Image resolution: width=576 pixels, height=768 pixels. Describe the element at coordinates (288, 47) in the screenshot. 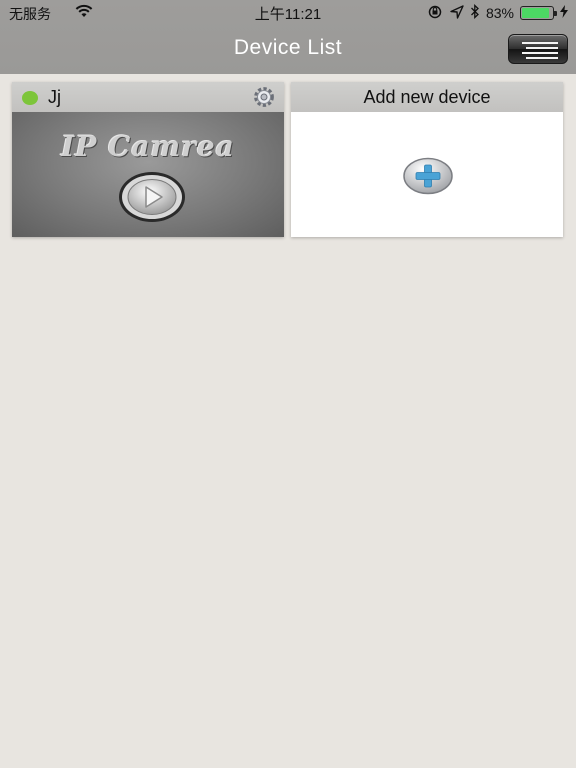

I see `page-title: Device List` at that location.